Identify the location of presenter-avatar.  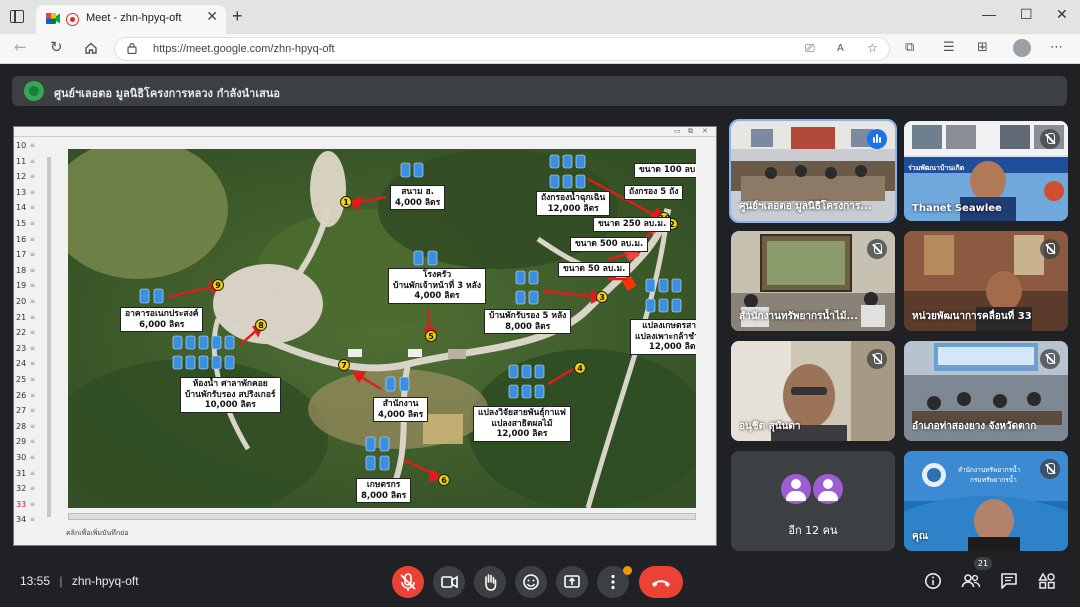
(34, 91).